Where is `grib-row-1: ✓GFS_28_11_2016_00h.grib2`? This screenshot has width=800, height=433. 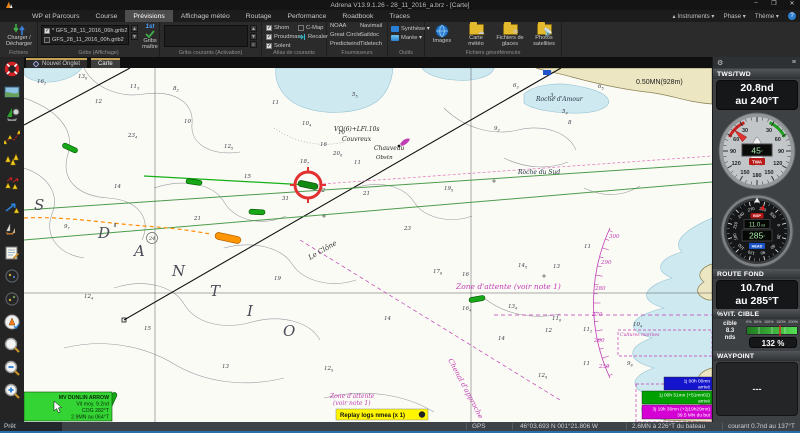
grib-row-1: ✓GFS_28_11_2016_00h.grib2 is located at coordinates (85, 39).